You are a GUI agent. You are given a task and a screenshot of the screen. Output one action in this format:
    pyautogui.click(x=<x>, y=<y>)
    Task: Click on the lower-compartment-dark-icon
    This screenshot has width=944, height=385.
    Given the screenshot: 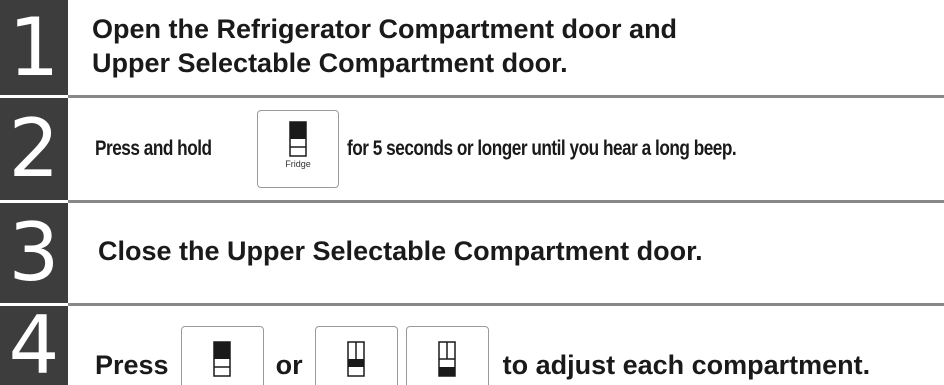 What is the action you would take?
    pyautogui.click(x=447, y=359)
    